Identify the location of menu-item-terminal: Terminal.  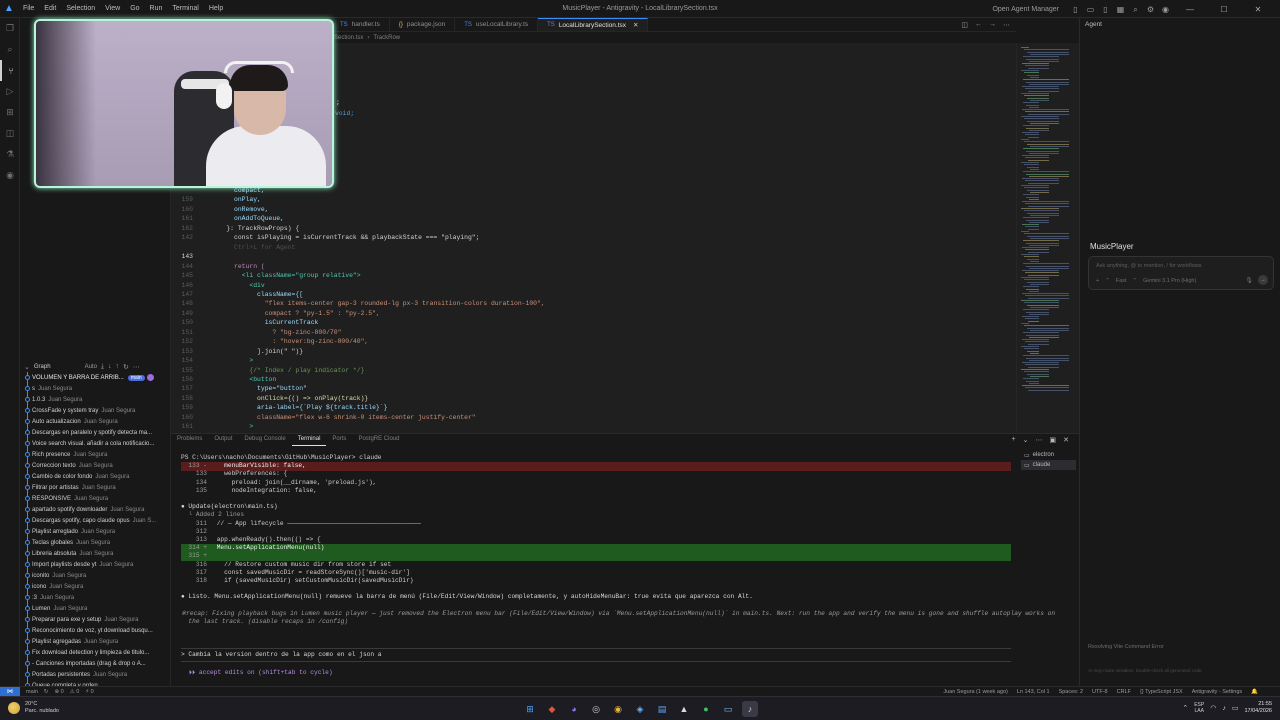
(185, 8).